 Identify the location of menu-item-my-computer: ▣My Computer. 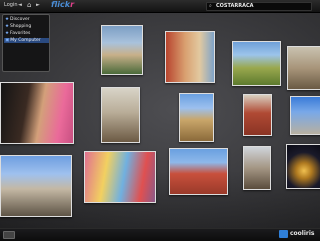
(26, 40).